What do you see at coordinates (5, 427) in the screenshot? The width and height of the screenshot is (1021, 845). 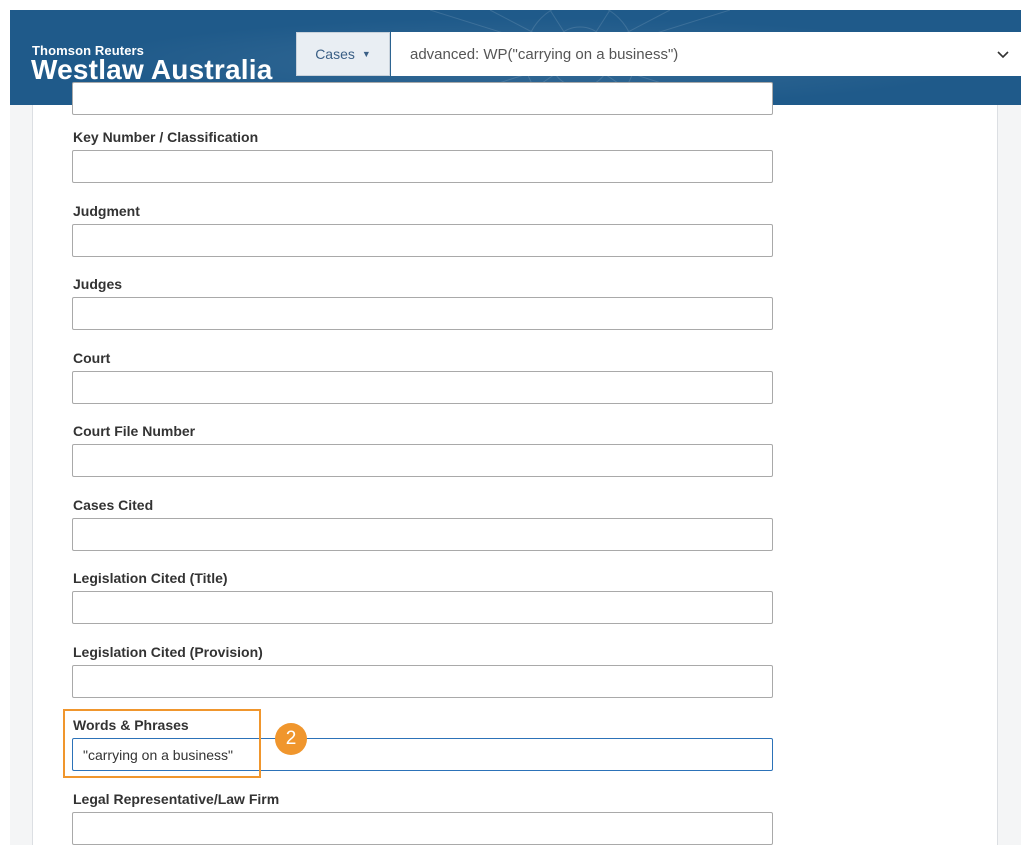 I see `left-edge` at bounding box center [5, 427].